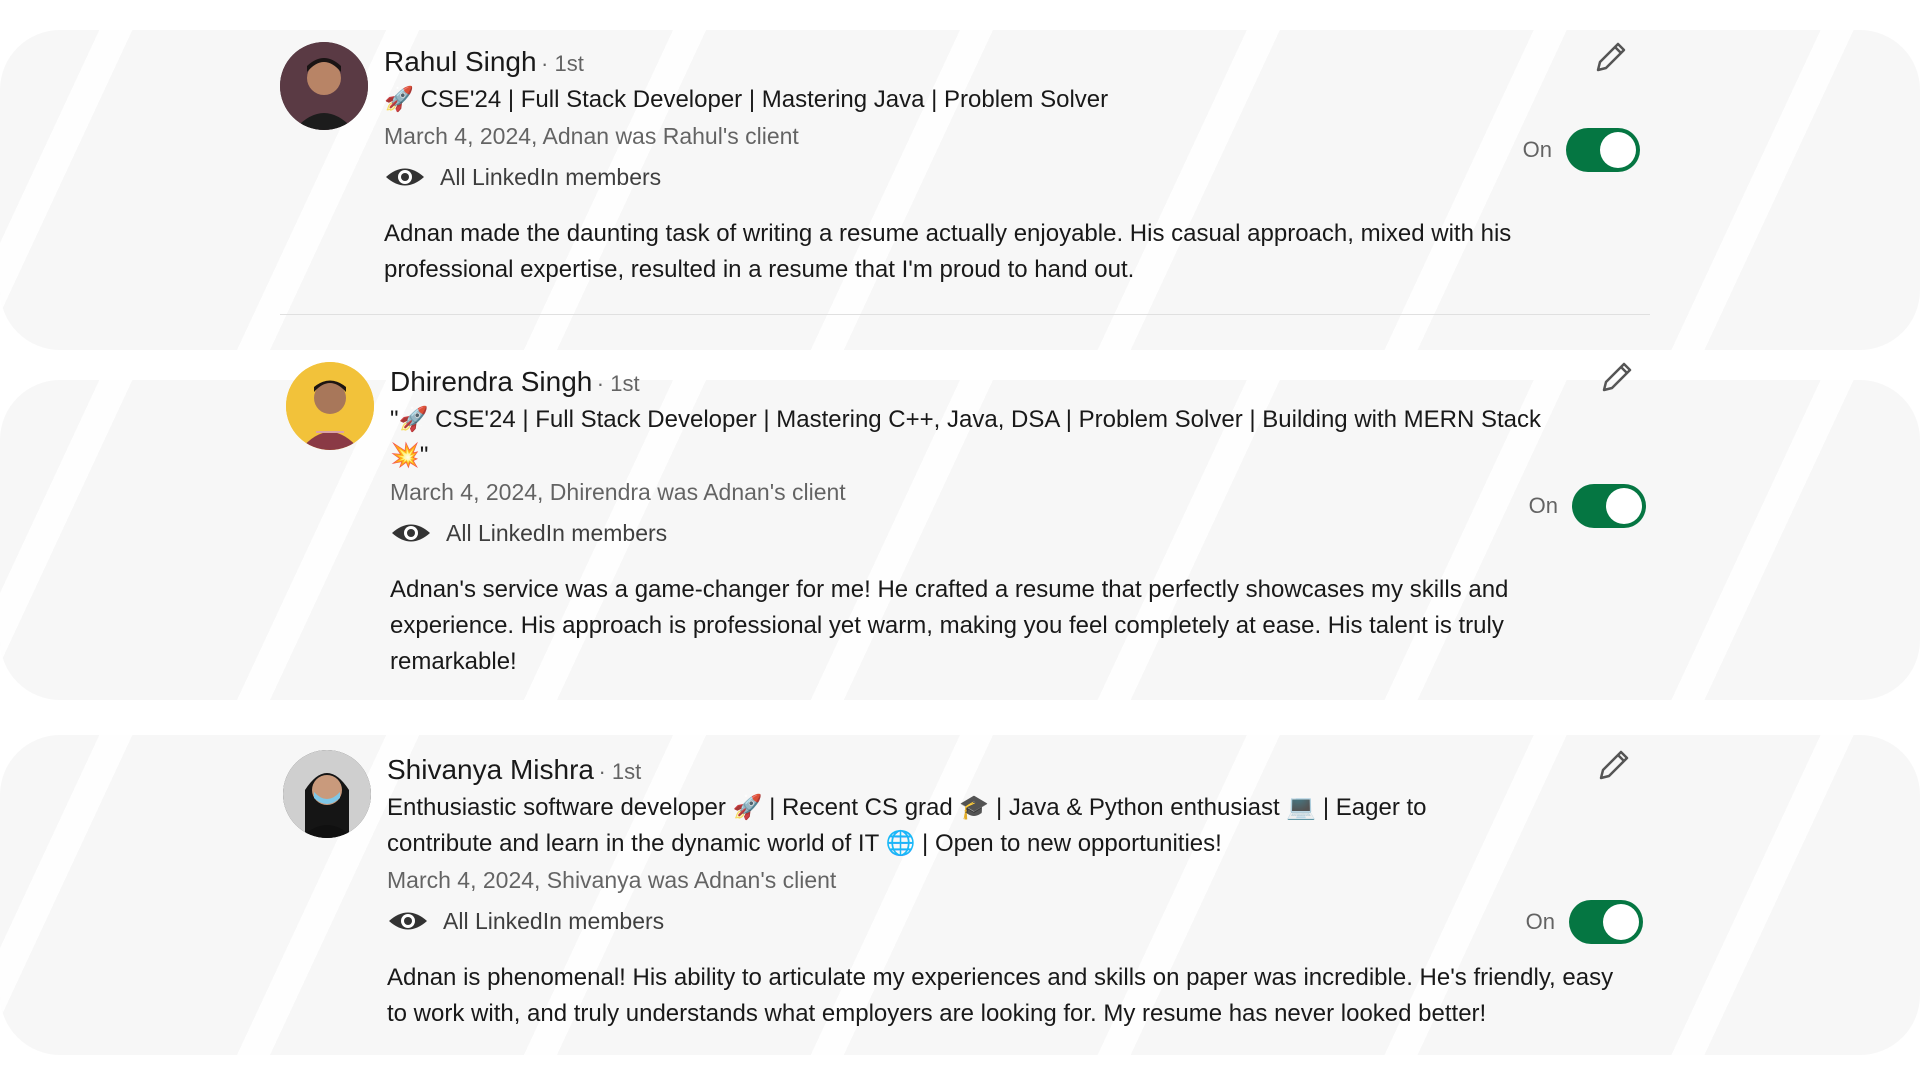 The width and height of the screenshot is (1920, 1080). I want to click on name-row: Shivanya Mishra · 1st, so click(977, 770).